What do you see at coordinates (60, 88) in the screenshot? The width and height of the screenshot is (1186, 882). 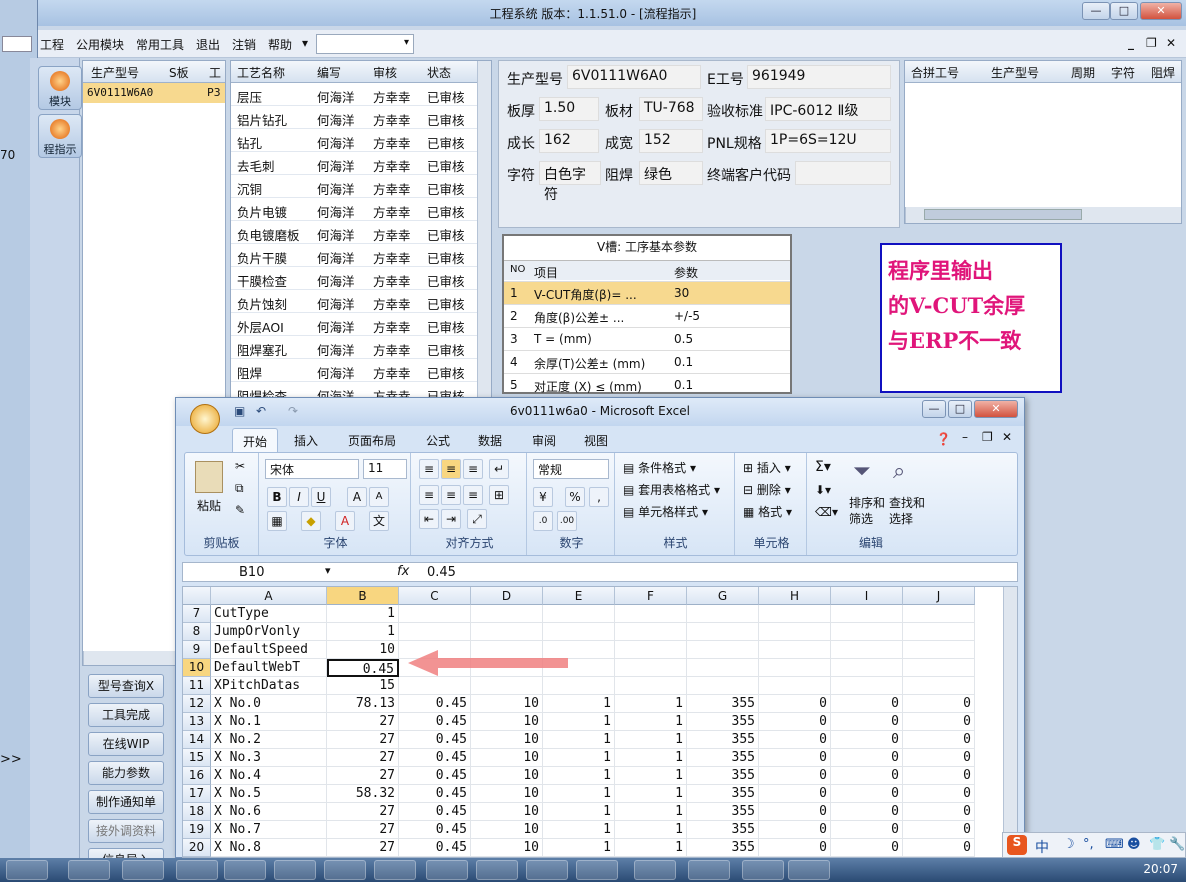 I see `sidebar-item-modules: 模块` at bounding box center [60, 88].